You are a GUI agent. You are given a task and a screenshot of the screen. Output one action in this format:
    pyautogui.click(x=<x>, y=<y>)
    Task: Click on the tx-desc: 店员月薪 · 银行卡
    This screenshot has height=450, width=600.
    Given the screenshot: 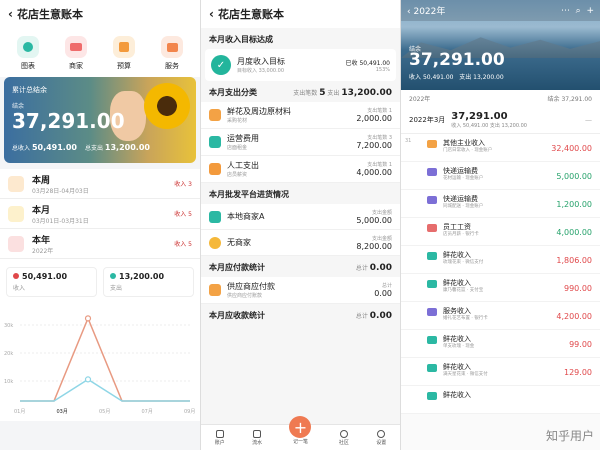 What is the action you would take?
    pyautogui.click(x=461, y=234)
    